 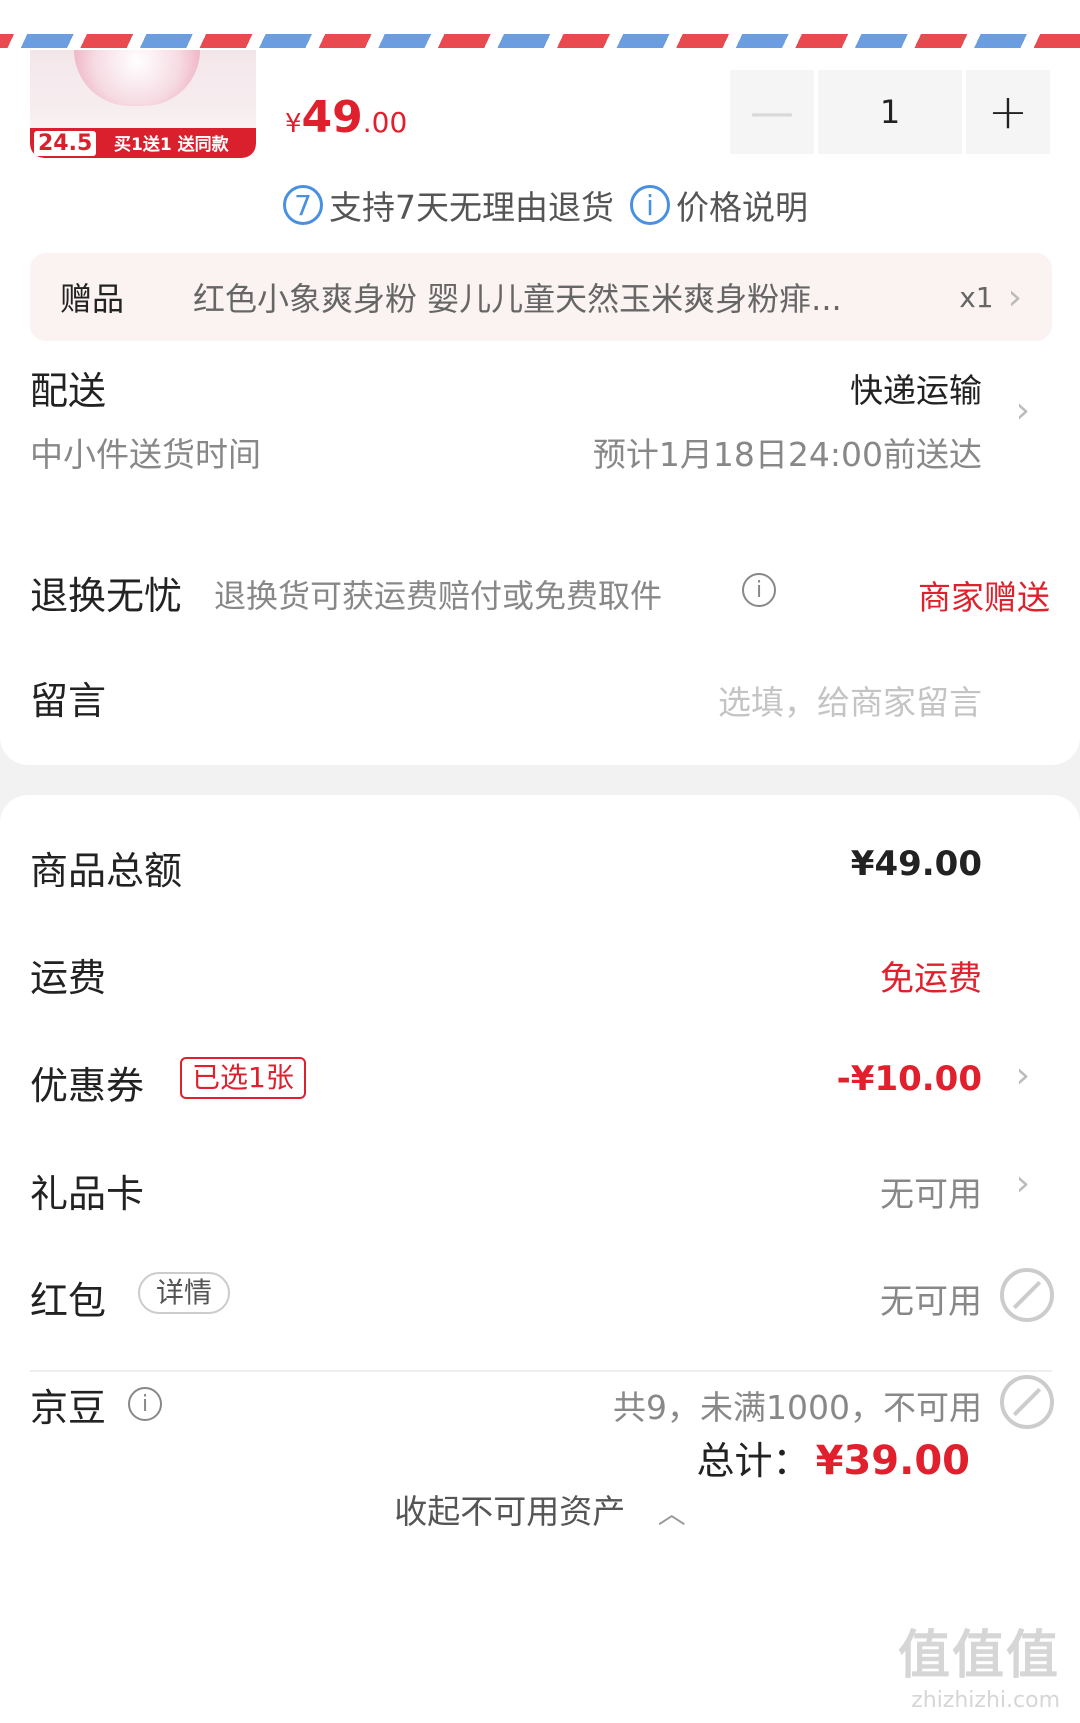 I want to click on message-input: 选填，给商家留言, so click(x=850, y=700).